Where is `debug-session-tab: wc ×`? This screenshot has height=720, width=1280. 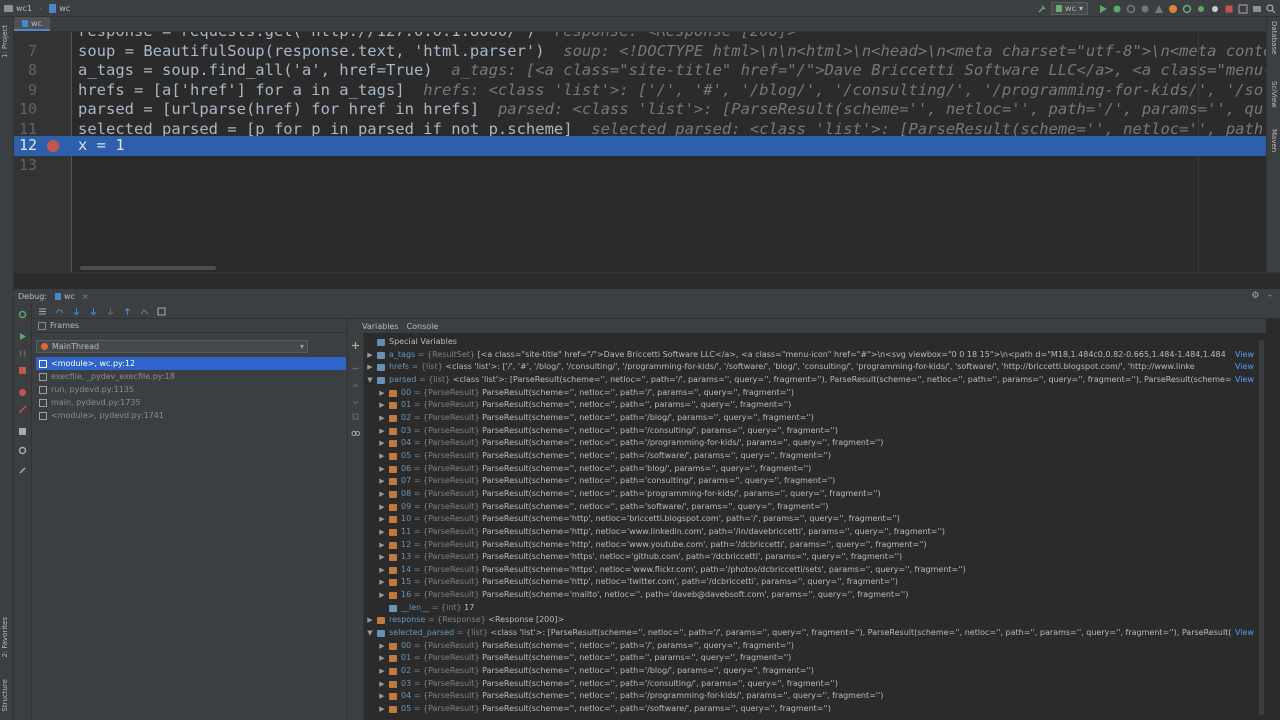 debug-session-tab: wc × is located at coordinates (72, 296).